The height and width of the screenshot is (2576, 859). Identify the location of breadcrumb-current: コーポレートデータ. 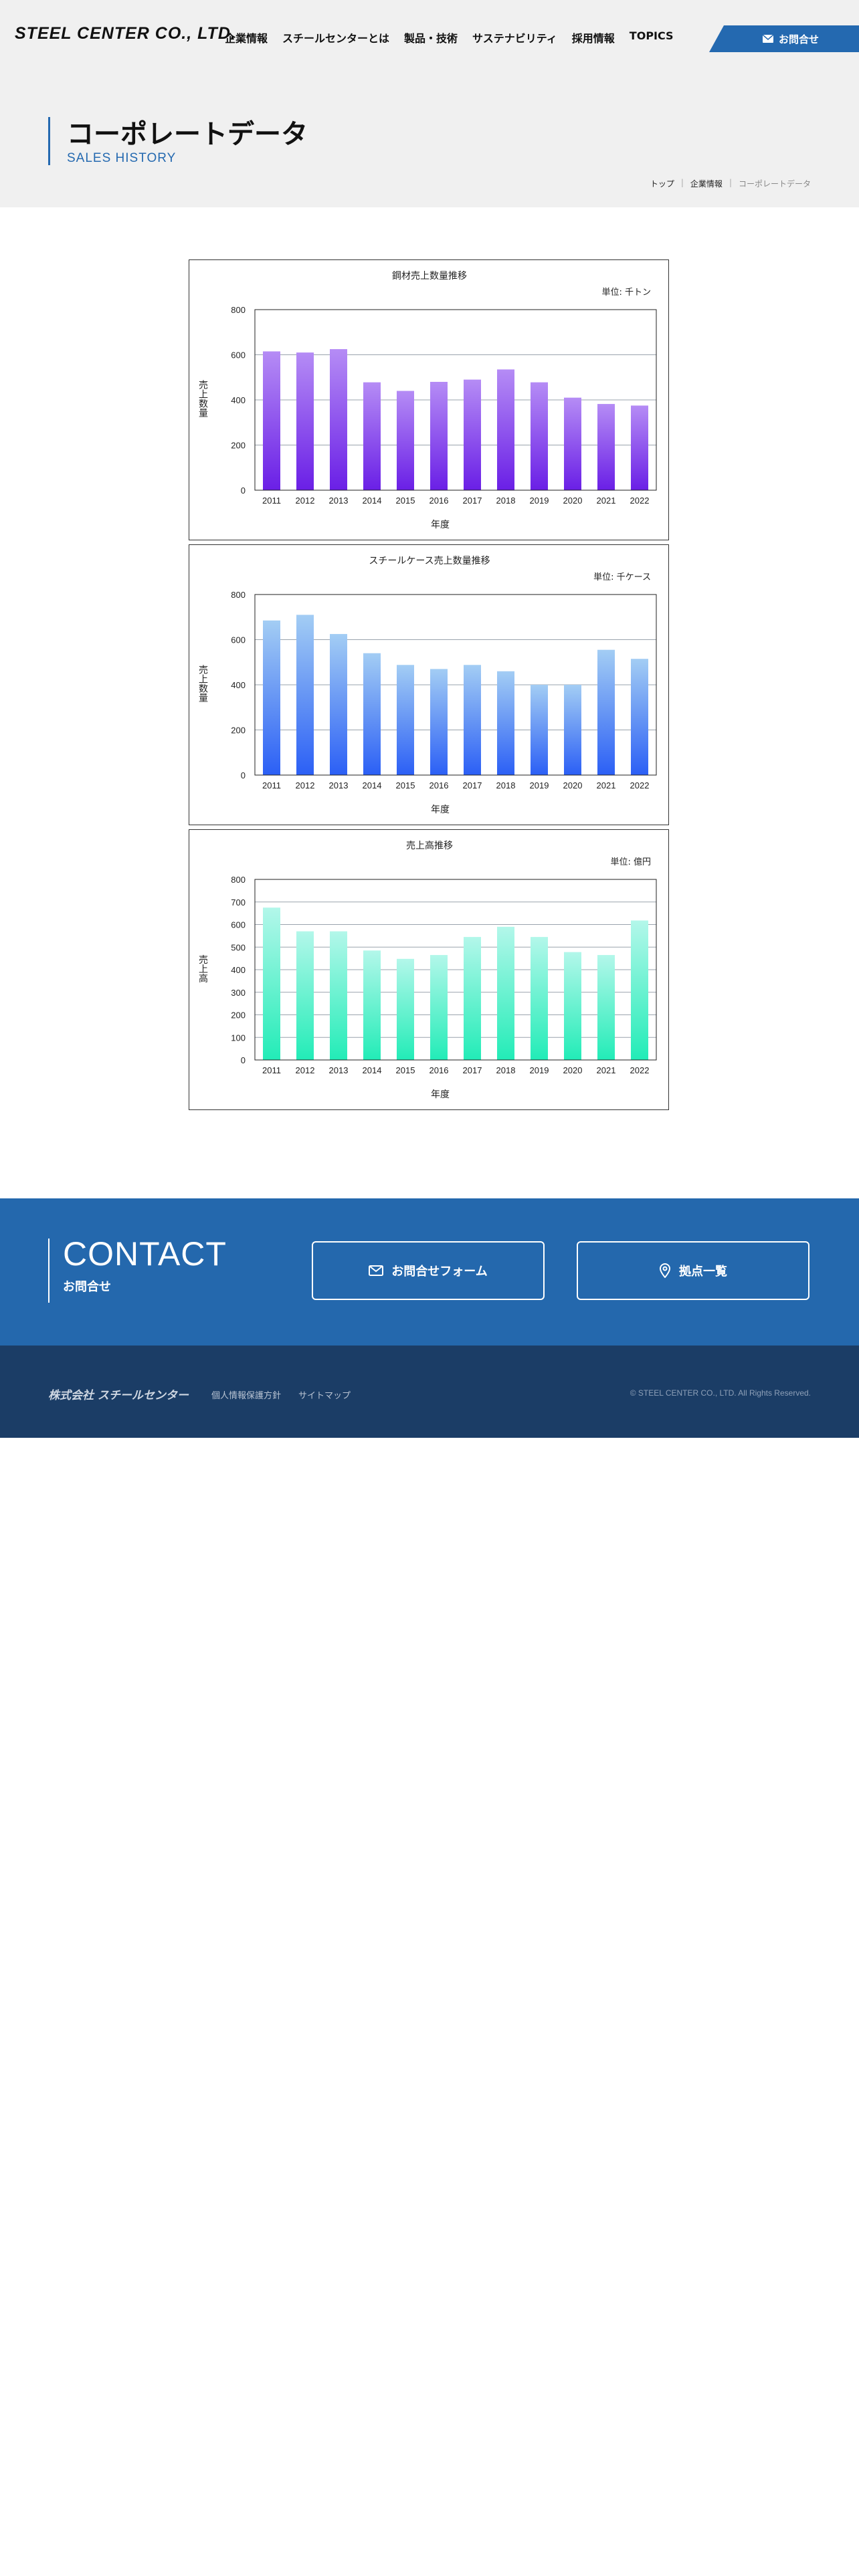
(774, 184).